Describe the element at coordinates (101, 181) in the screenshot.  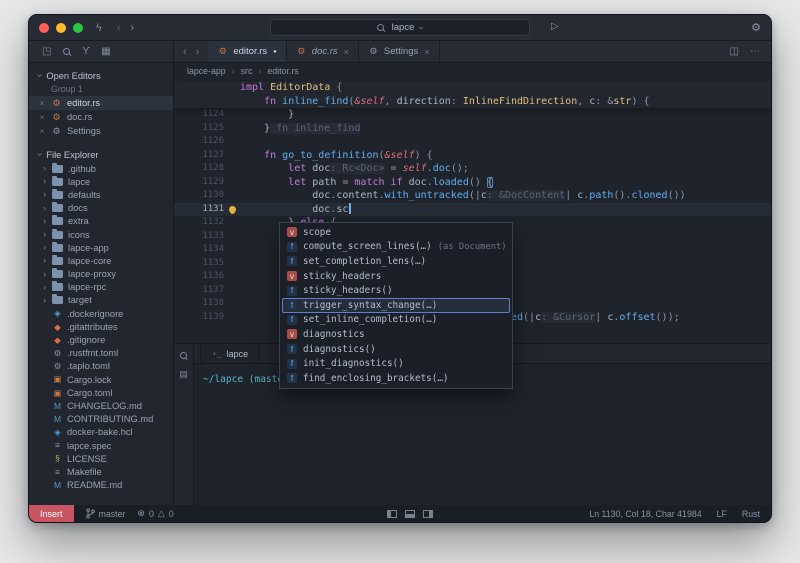
I see `tree-item-lapce: › lapce` at that location.